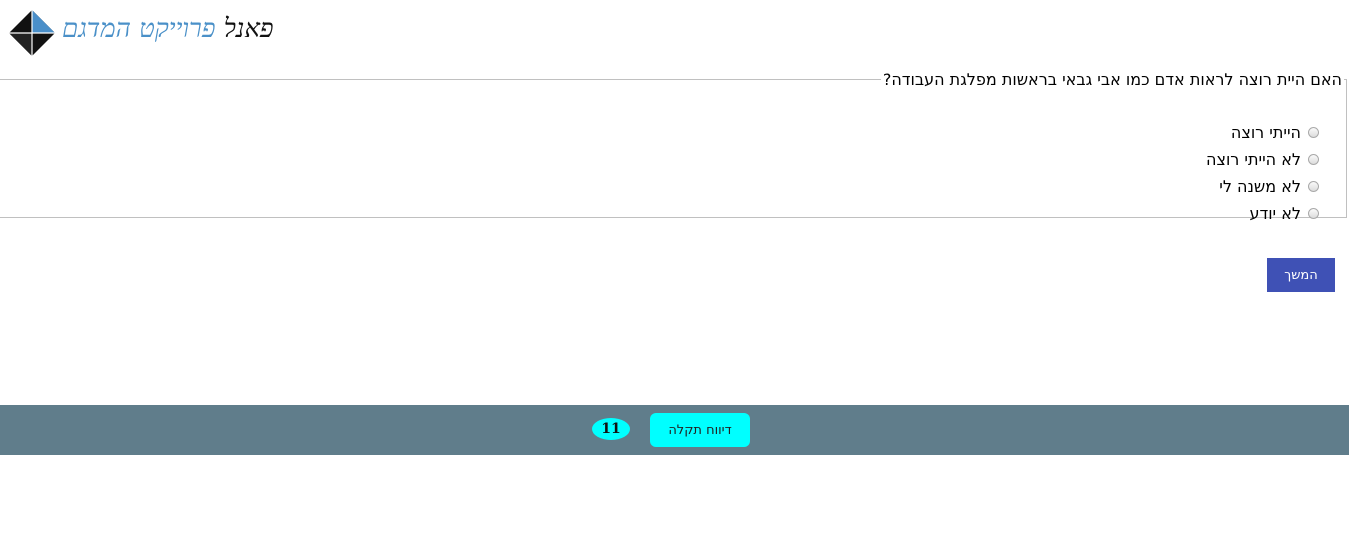 The height and width of the screenshot is (539, 1349). What do you see at coordinates (700, 430) in the screenshot?
I see `report-issue-button: דיווח תקלה` at bounding box center [700, 430].